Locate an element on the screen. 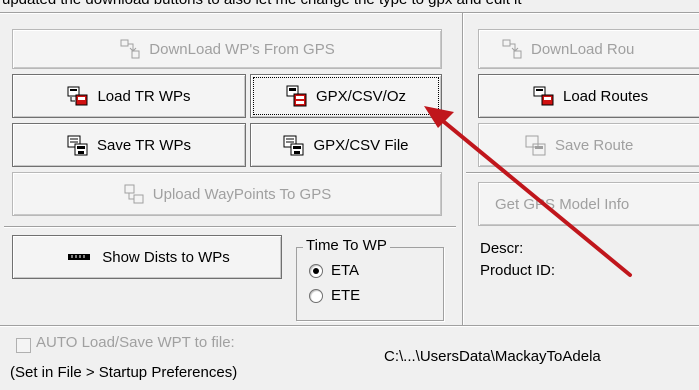  load-routes-icon is located at coordinates (543, 96).